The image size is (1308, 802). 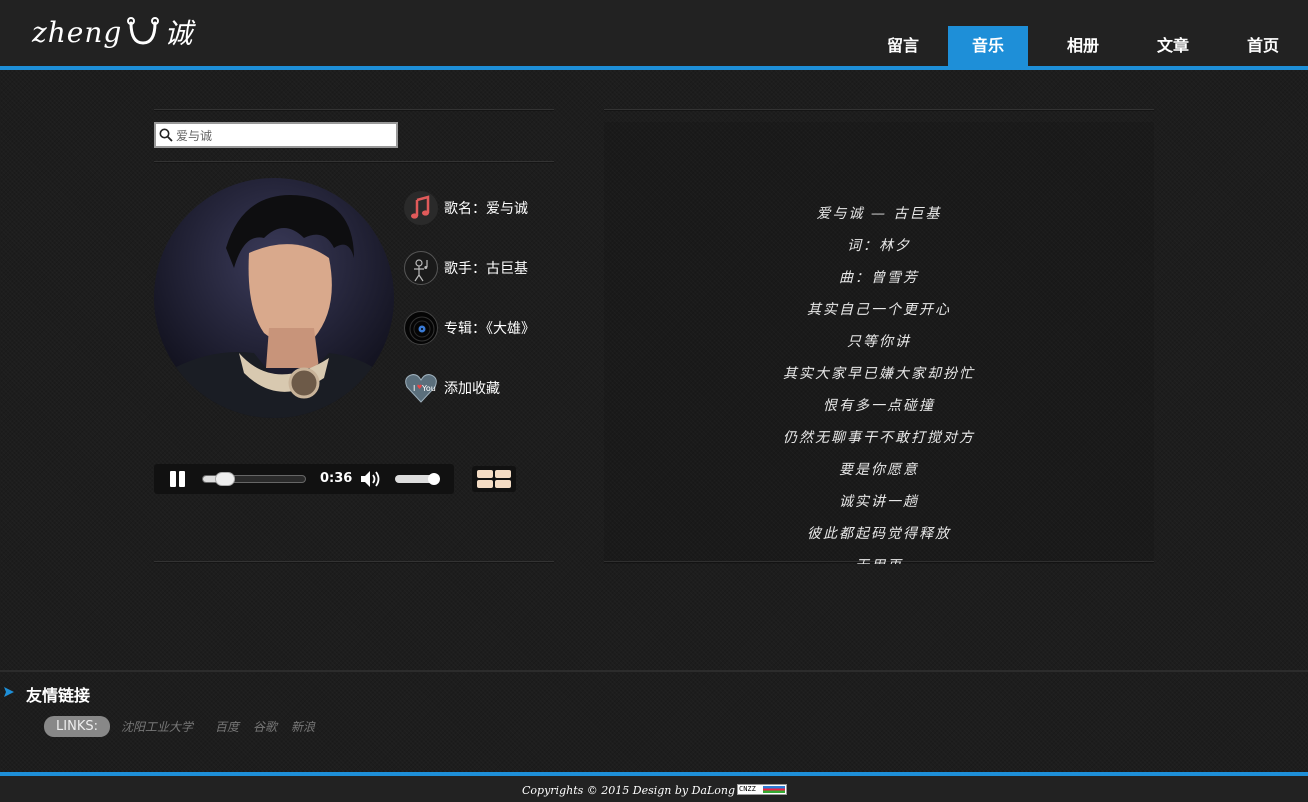 I want to click on nav-item-music: 音乐, so click(x=988, y=46).